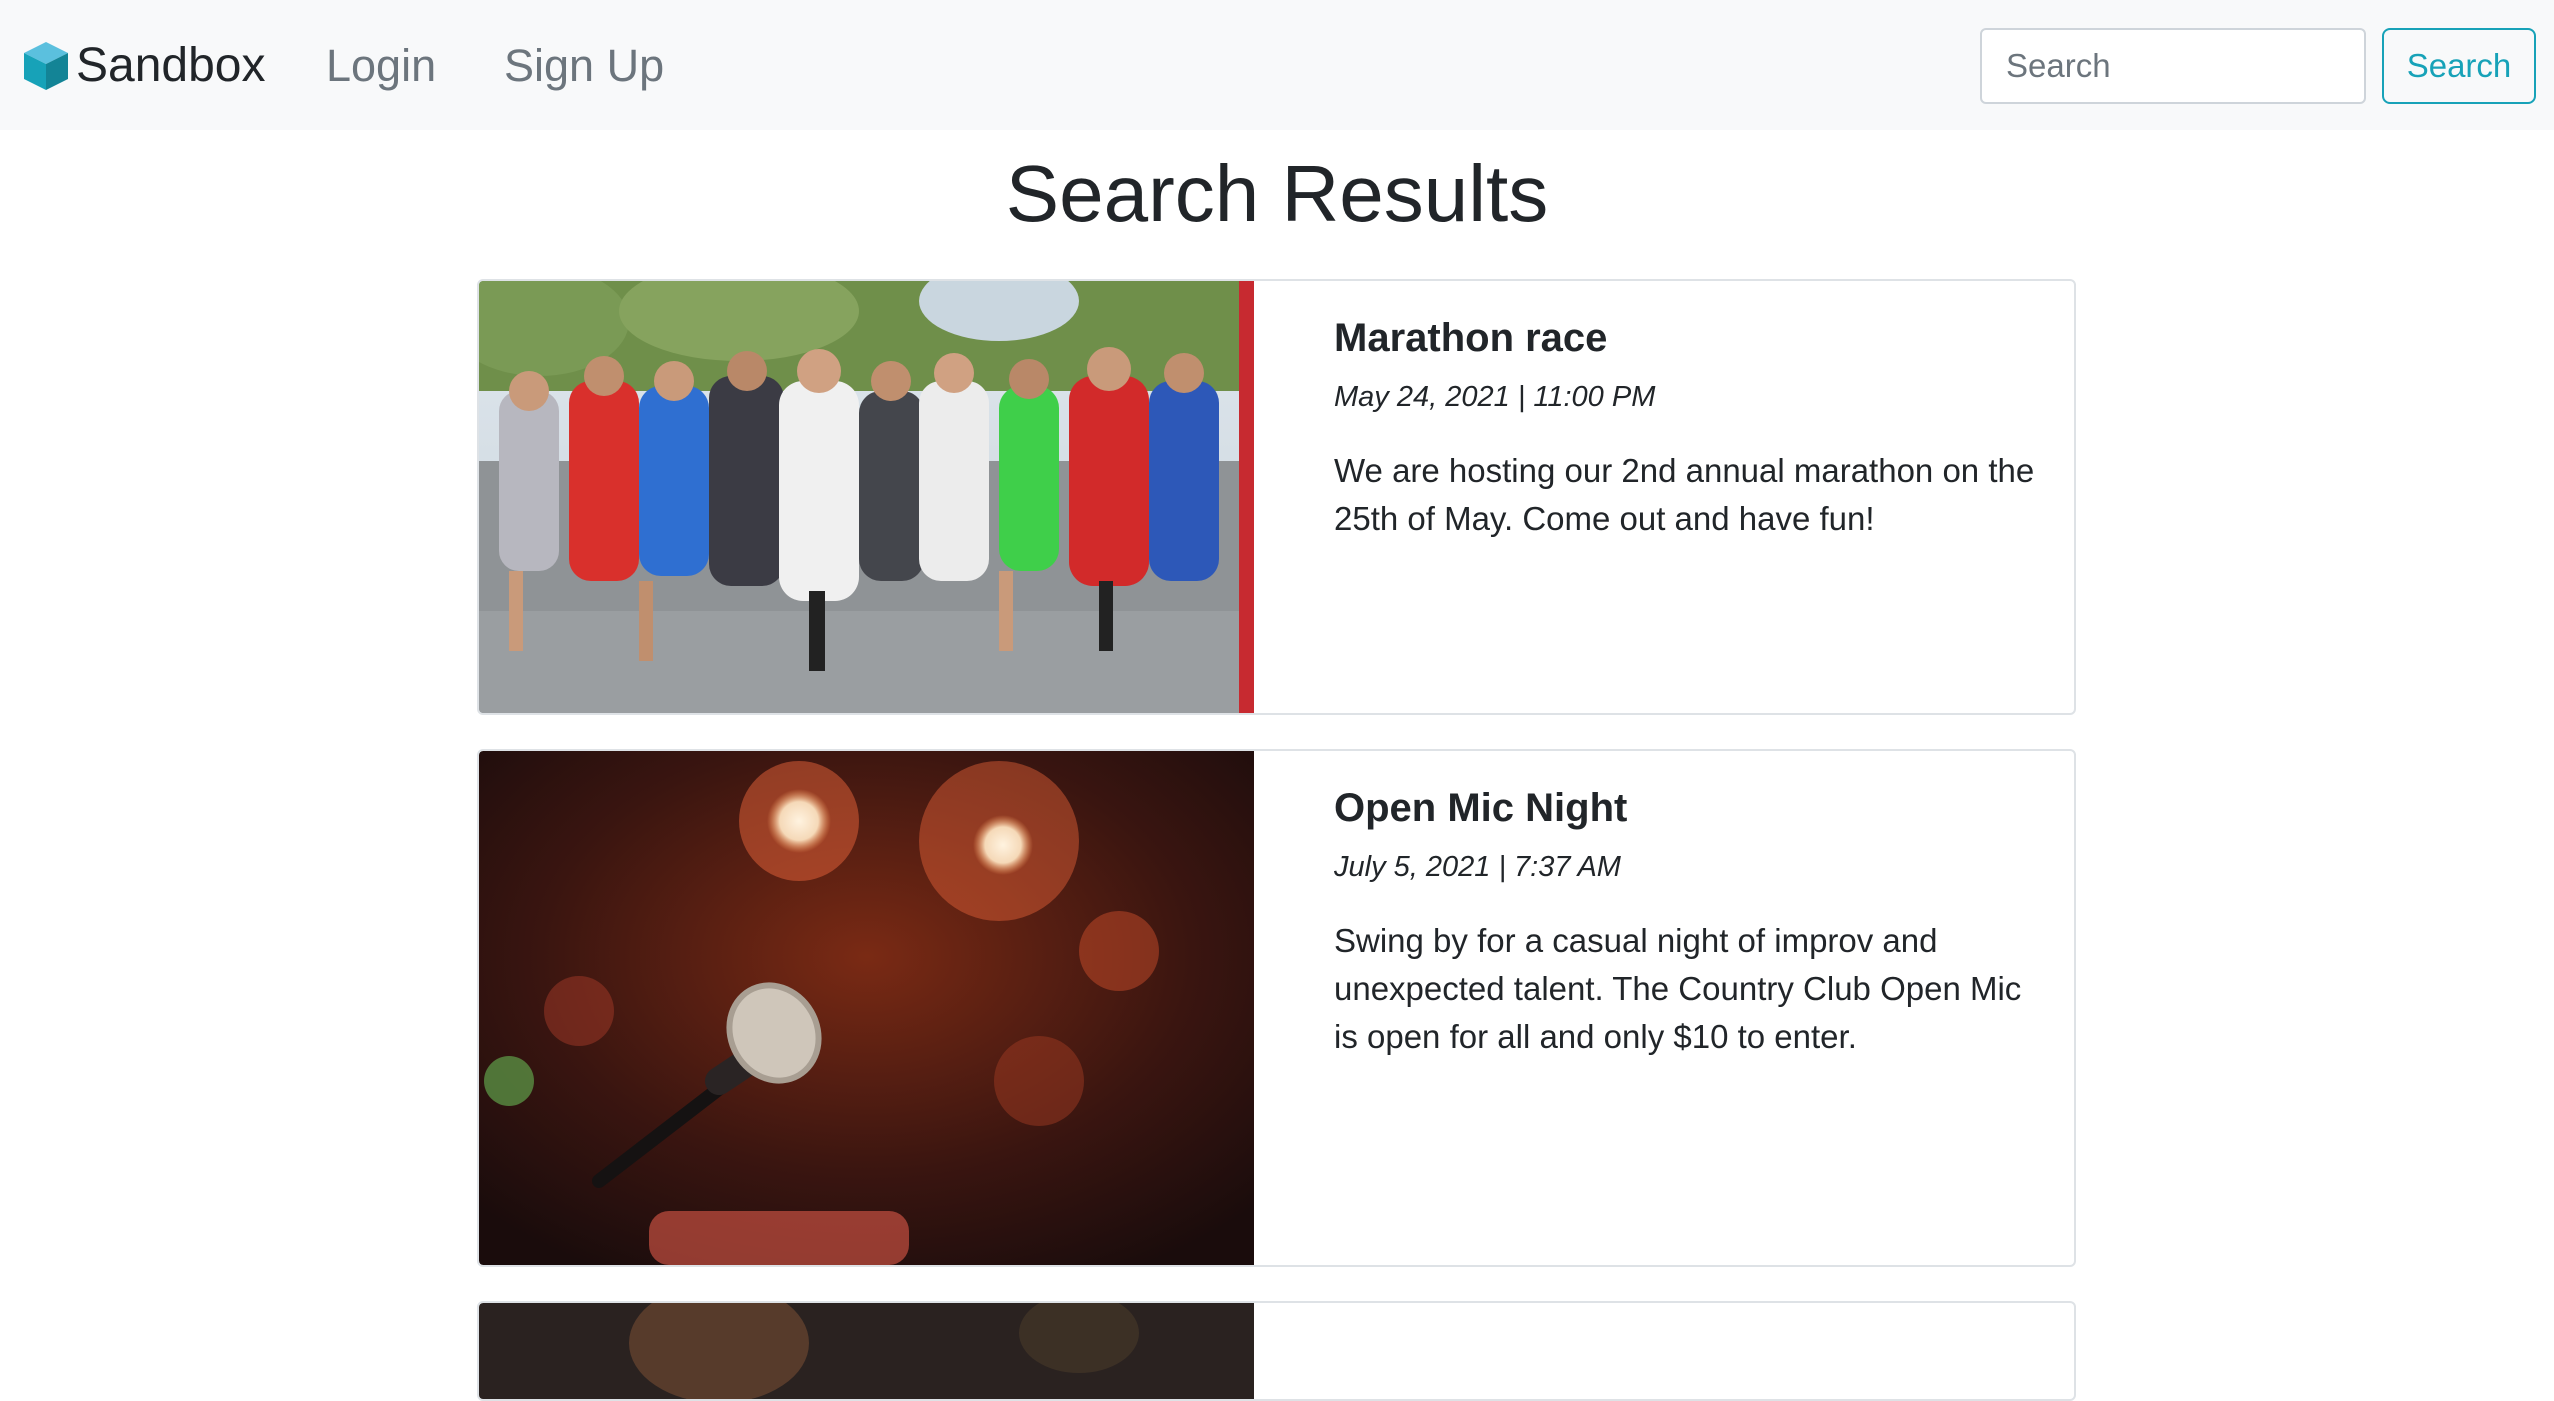  Describe the element at coordinates (1495, 397) in the screenshot. I see `event-date: May 24, 2021 | 11:00 PM` at that location.